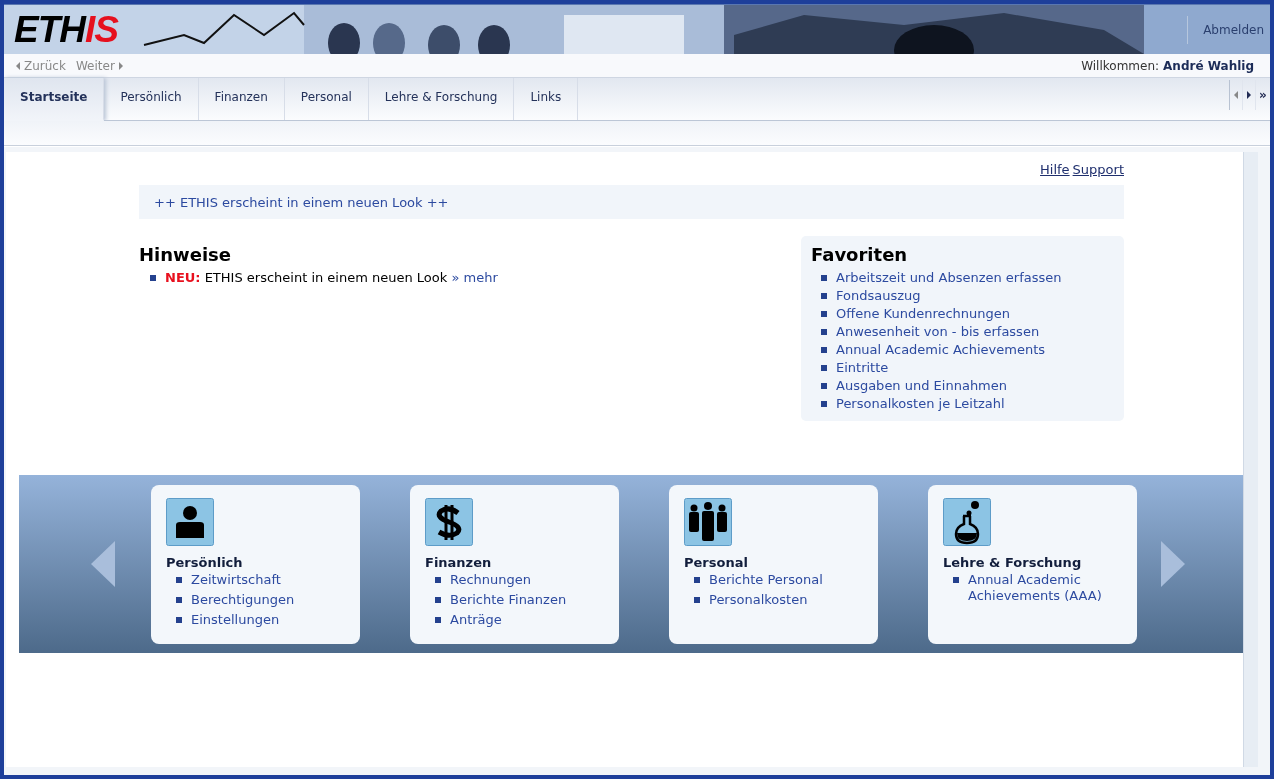  What do you see at coordinates (1208, 65) in the screenshot?
I see `user-name: André Wahlig` at bounding box center [1208, 65].